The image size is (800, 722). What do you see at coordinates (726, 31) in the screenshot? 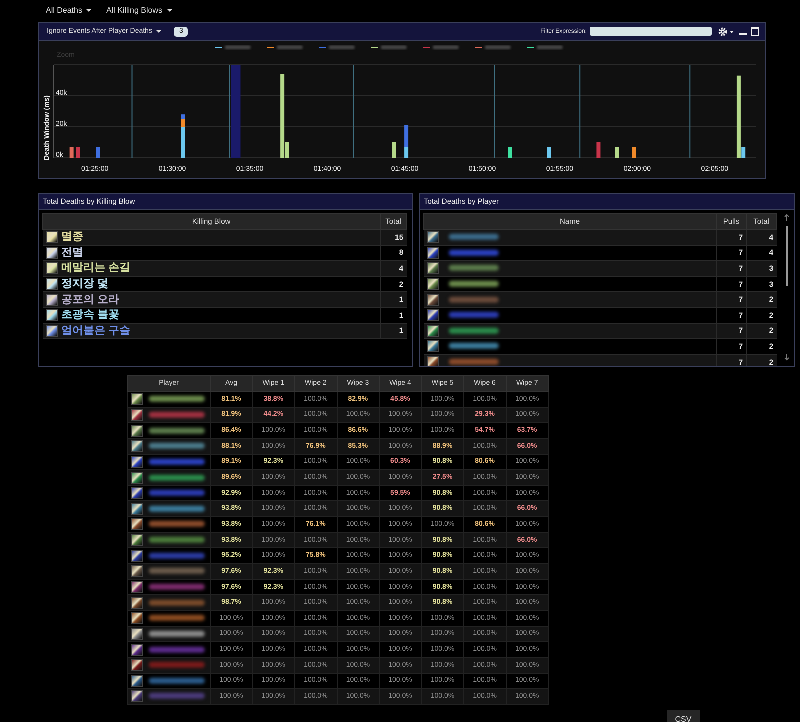
I see `settings-icon` at bounding box center [726, 31].